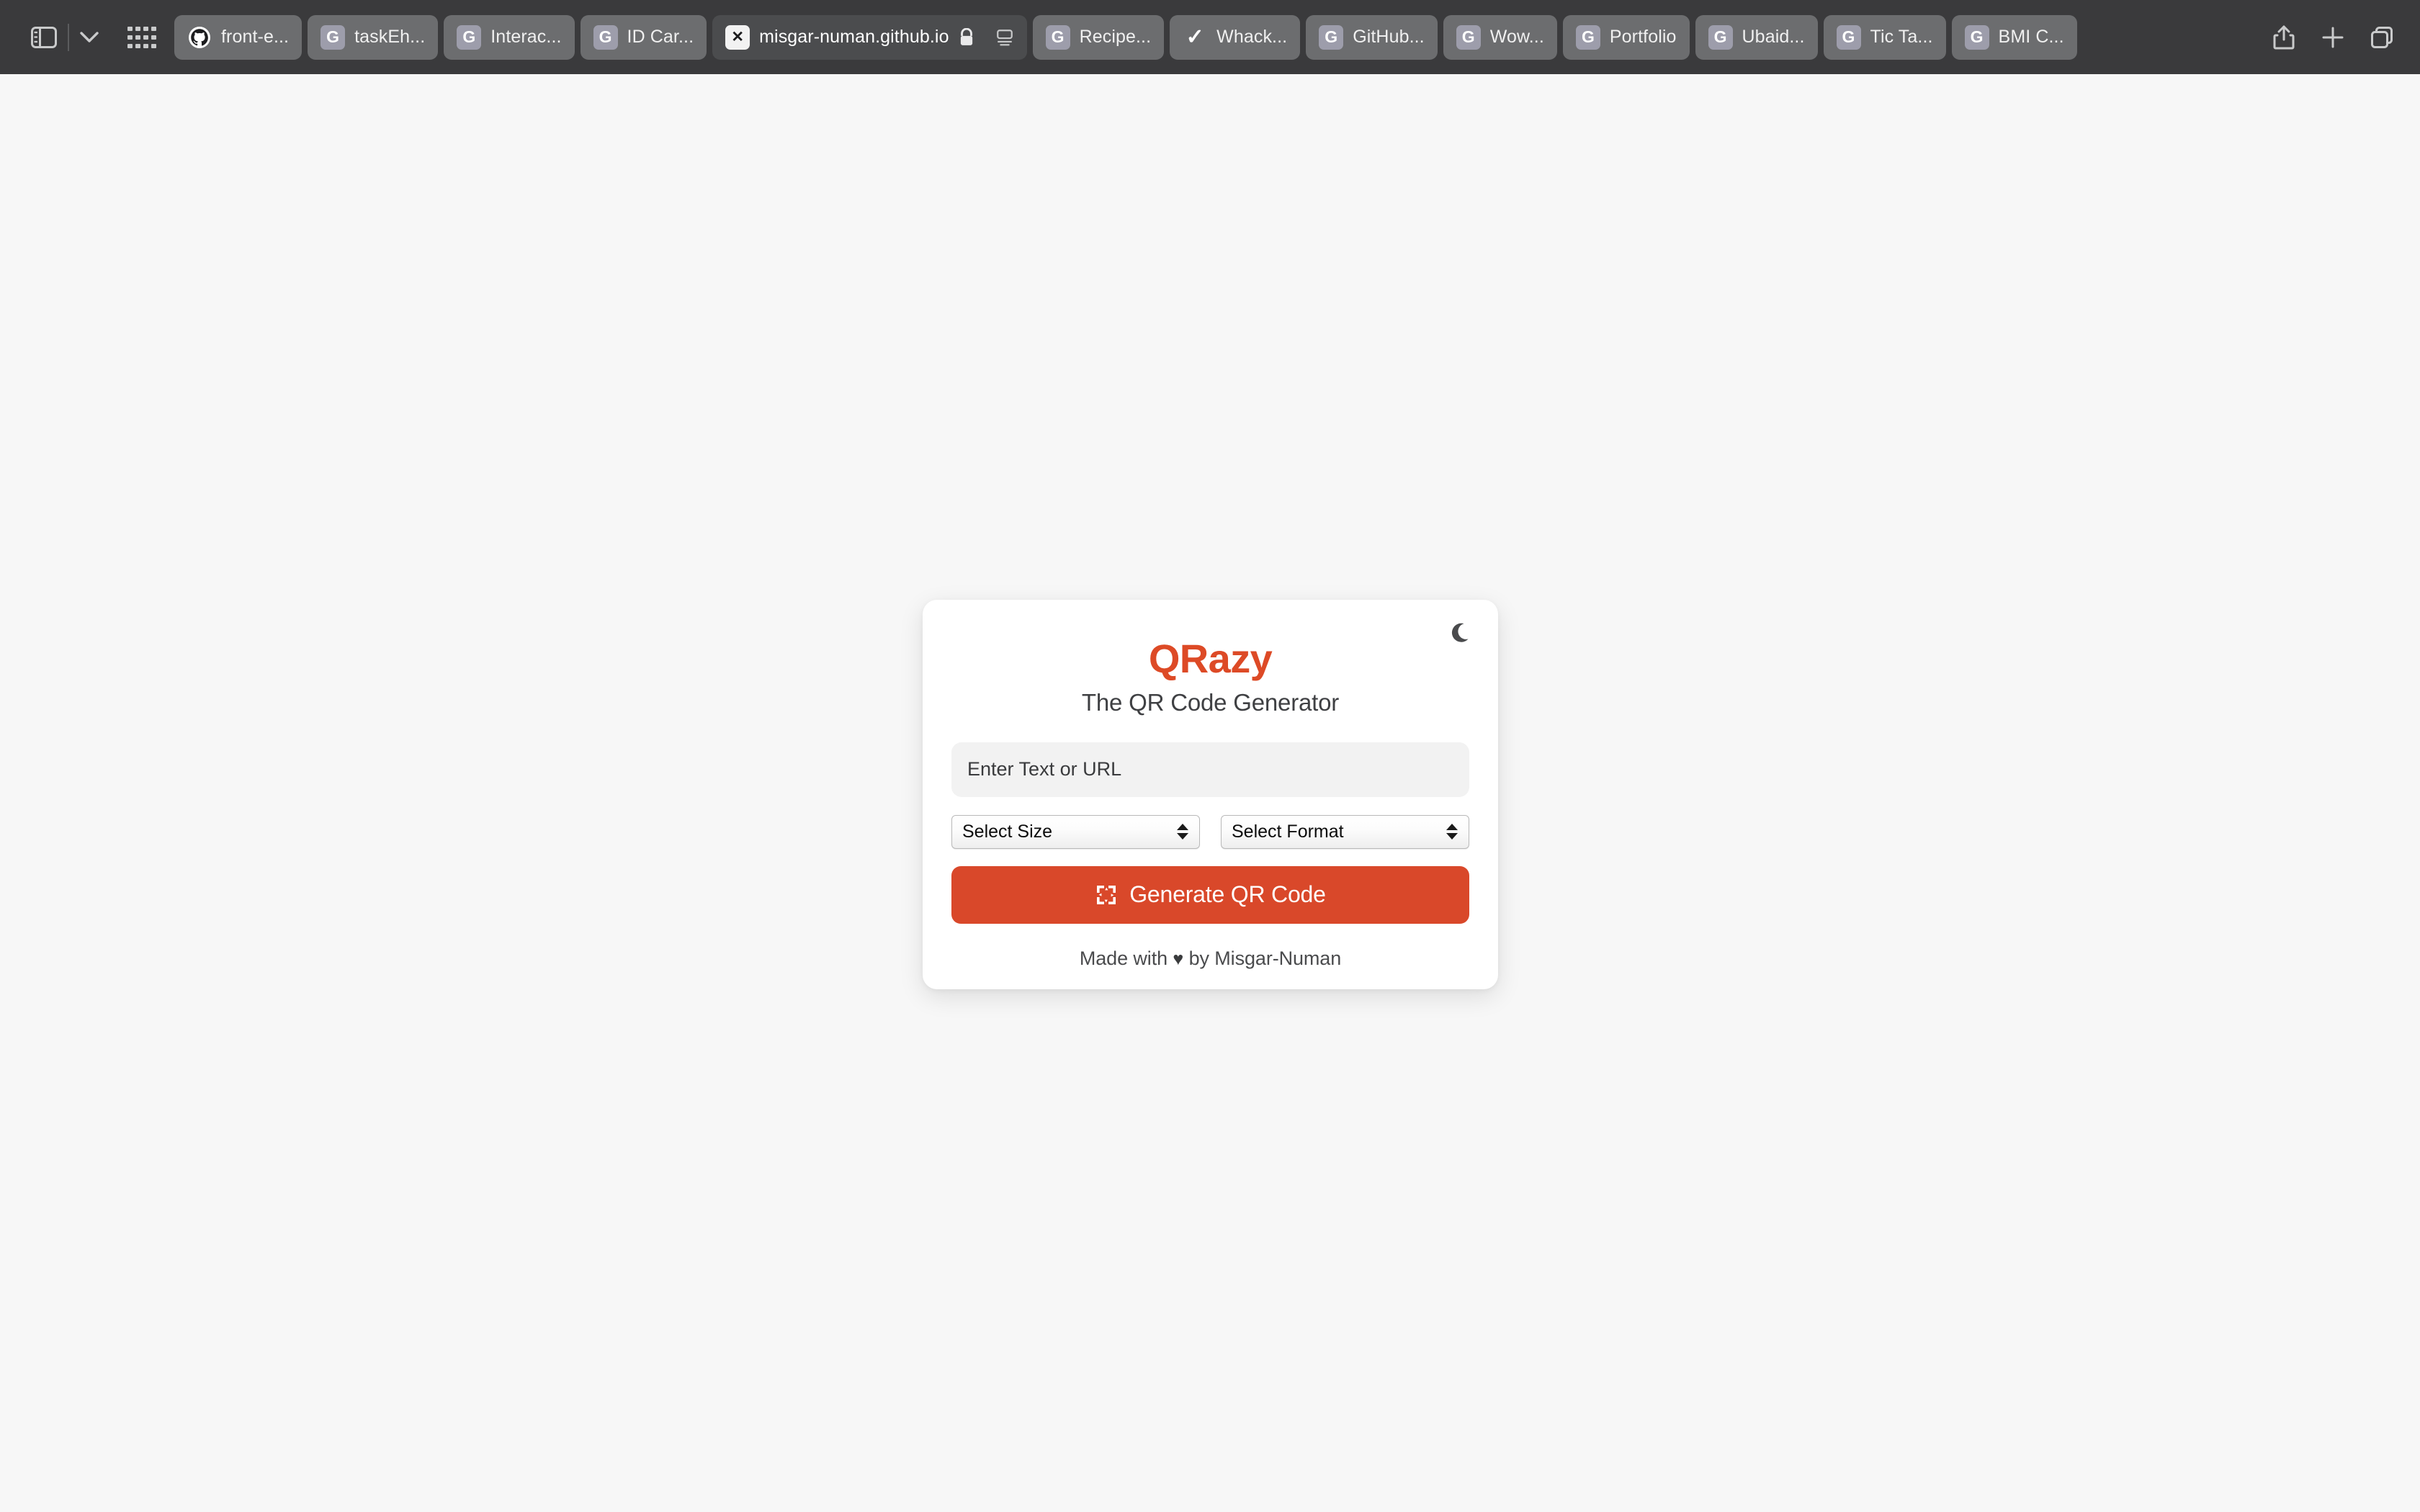  I want to click on chevron-down-icon, so click(89, 37).